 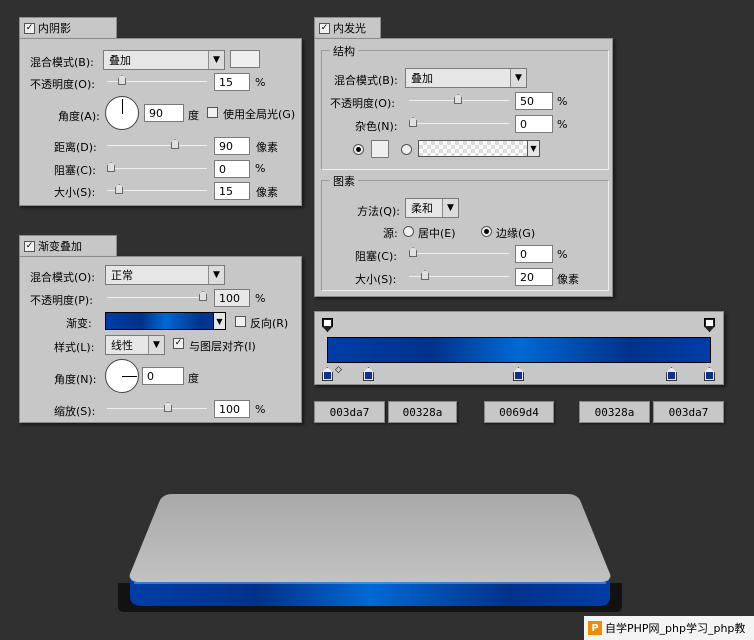 I want to click on is-choke-slider, so click(x=157, y=167).